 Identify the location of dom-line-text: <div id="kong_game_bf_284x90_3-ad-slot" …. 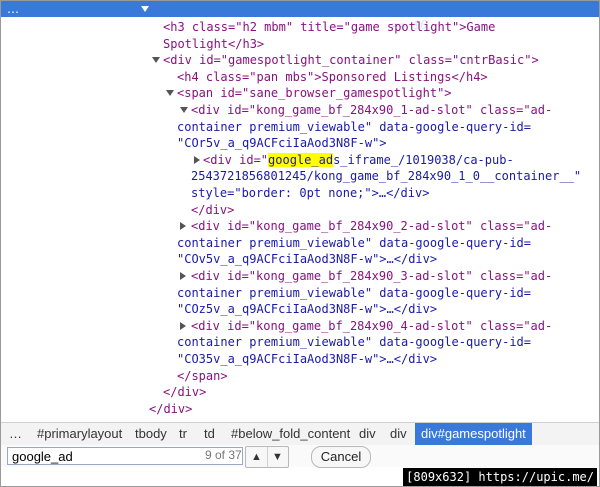
(372, 276).